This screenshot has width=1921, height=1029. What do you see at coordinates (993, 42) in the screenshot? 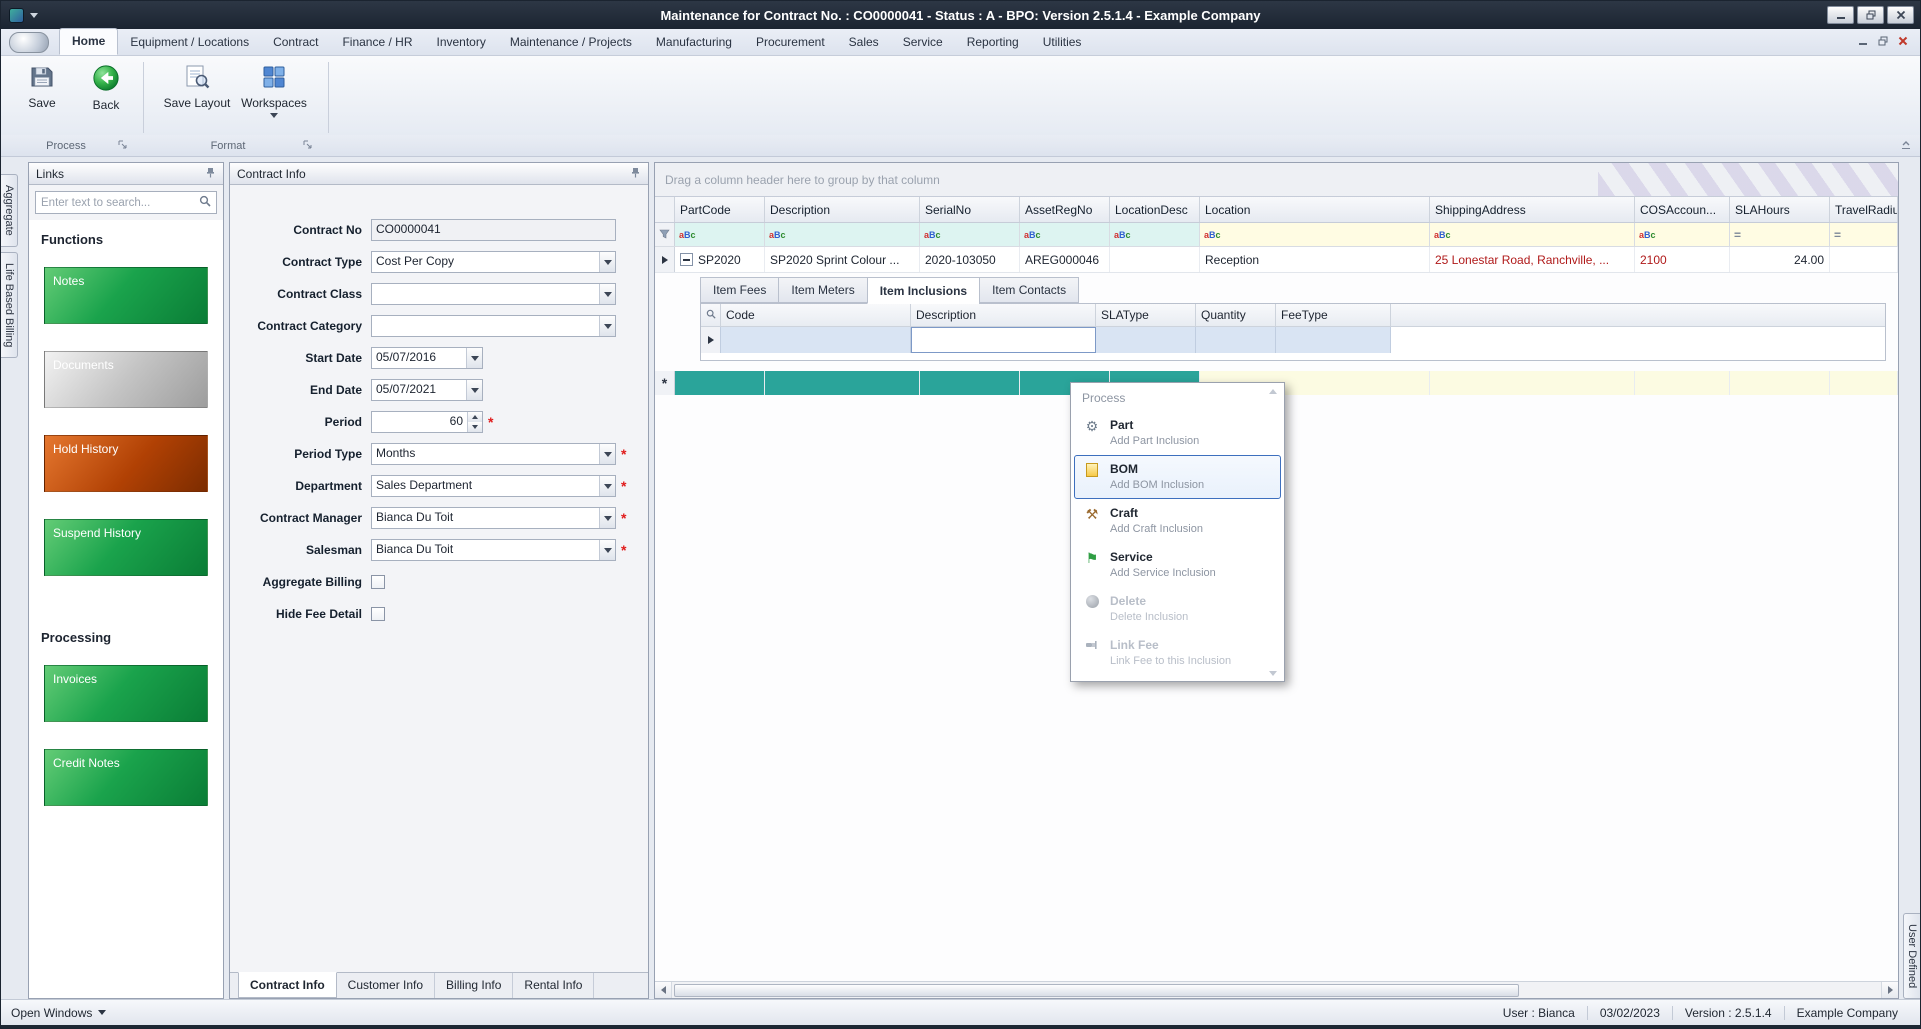
I see `ribbon-tab-reporting: Reporting` at bounding box center [993, 42].